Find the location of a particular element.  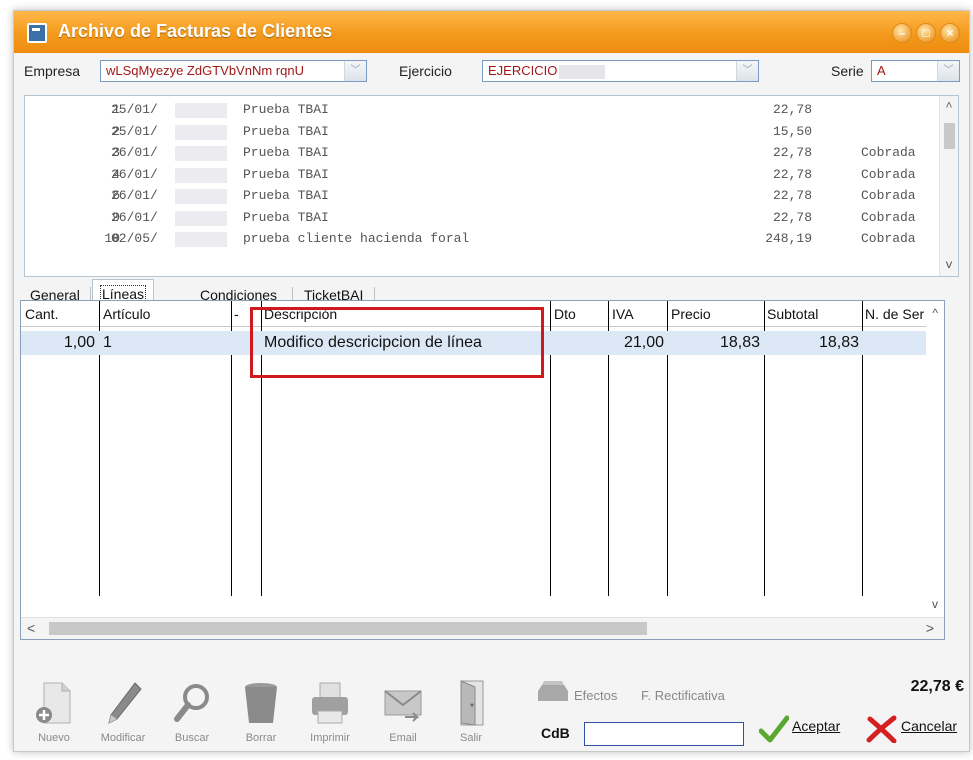

cdb-input is located at coordinates (664, 734).